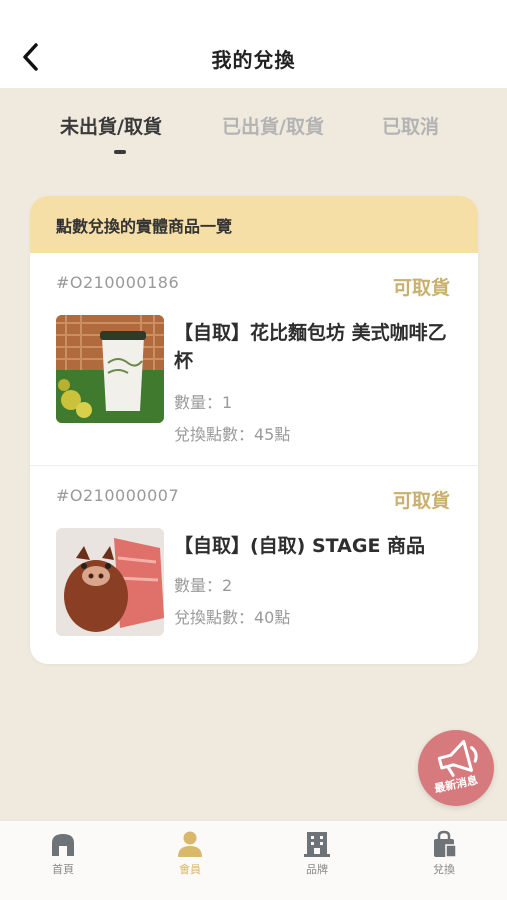  Describe the element at coordinates (232, 617) in the screenshot. I see `product-points: 兌換點數：40點` at that location.